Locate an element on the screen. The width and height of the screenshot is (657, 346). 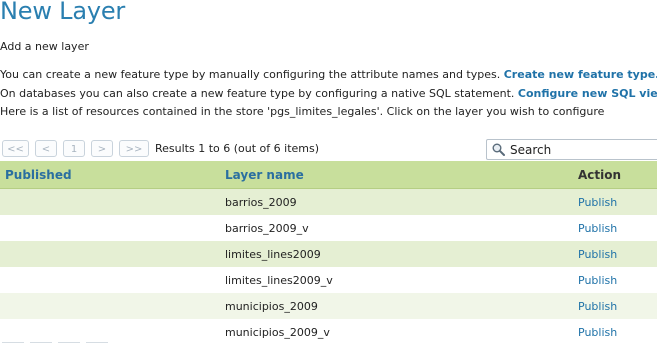
table-row: barrios_2009_v Publish is located at coordinates (328, 228).